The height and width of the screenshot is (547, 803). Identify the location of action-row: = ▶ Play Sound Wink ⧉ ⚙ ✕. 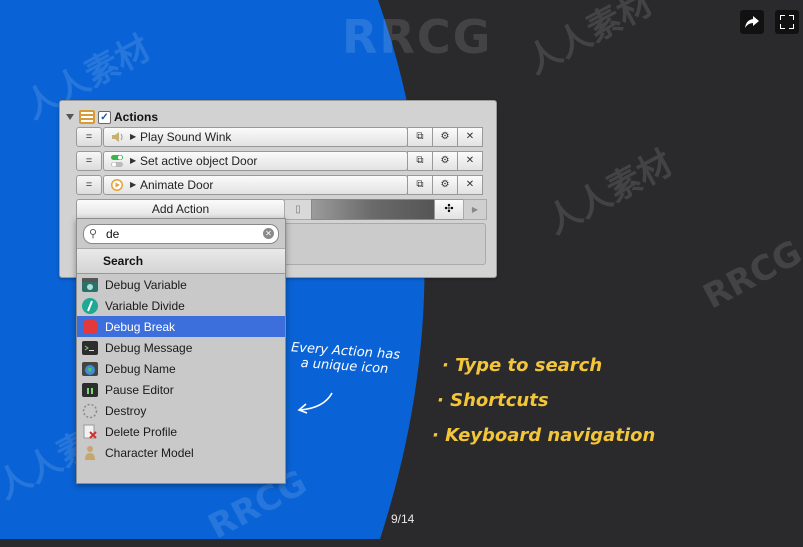
(281, 137).